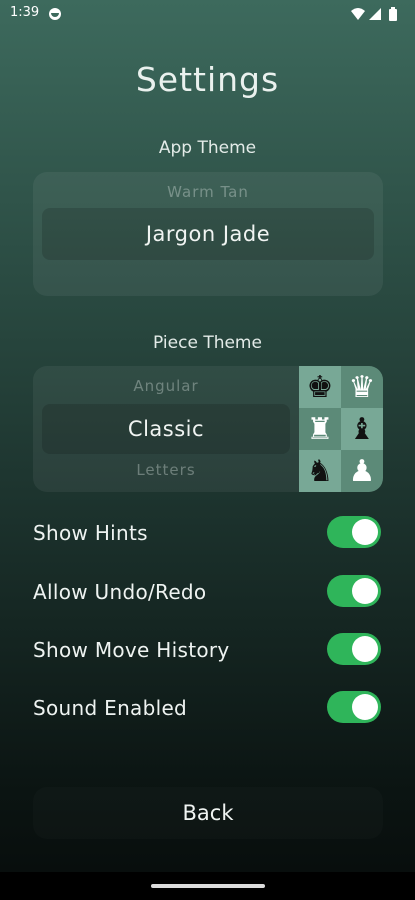  What do you see at coordinates (358, 14) in the screenshot?
I see `wifi-icon` at bounding box center [358, 14].